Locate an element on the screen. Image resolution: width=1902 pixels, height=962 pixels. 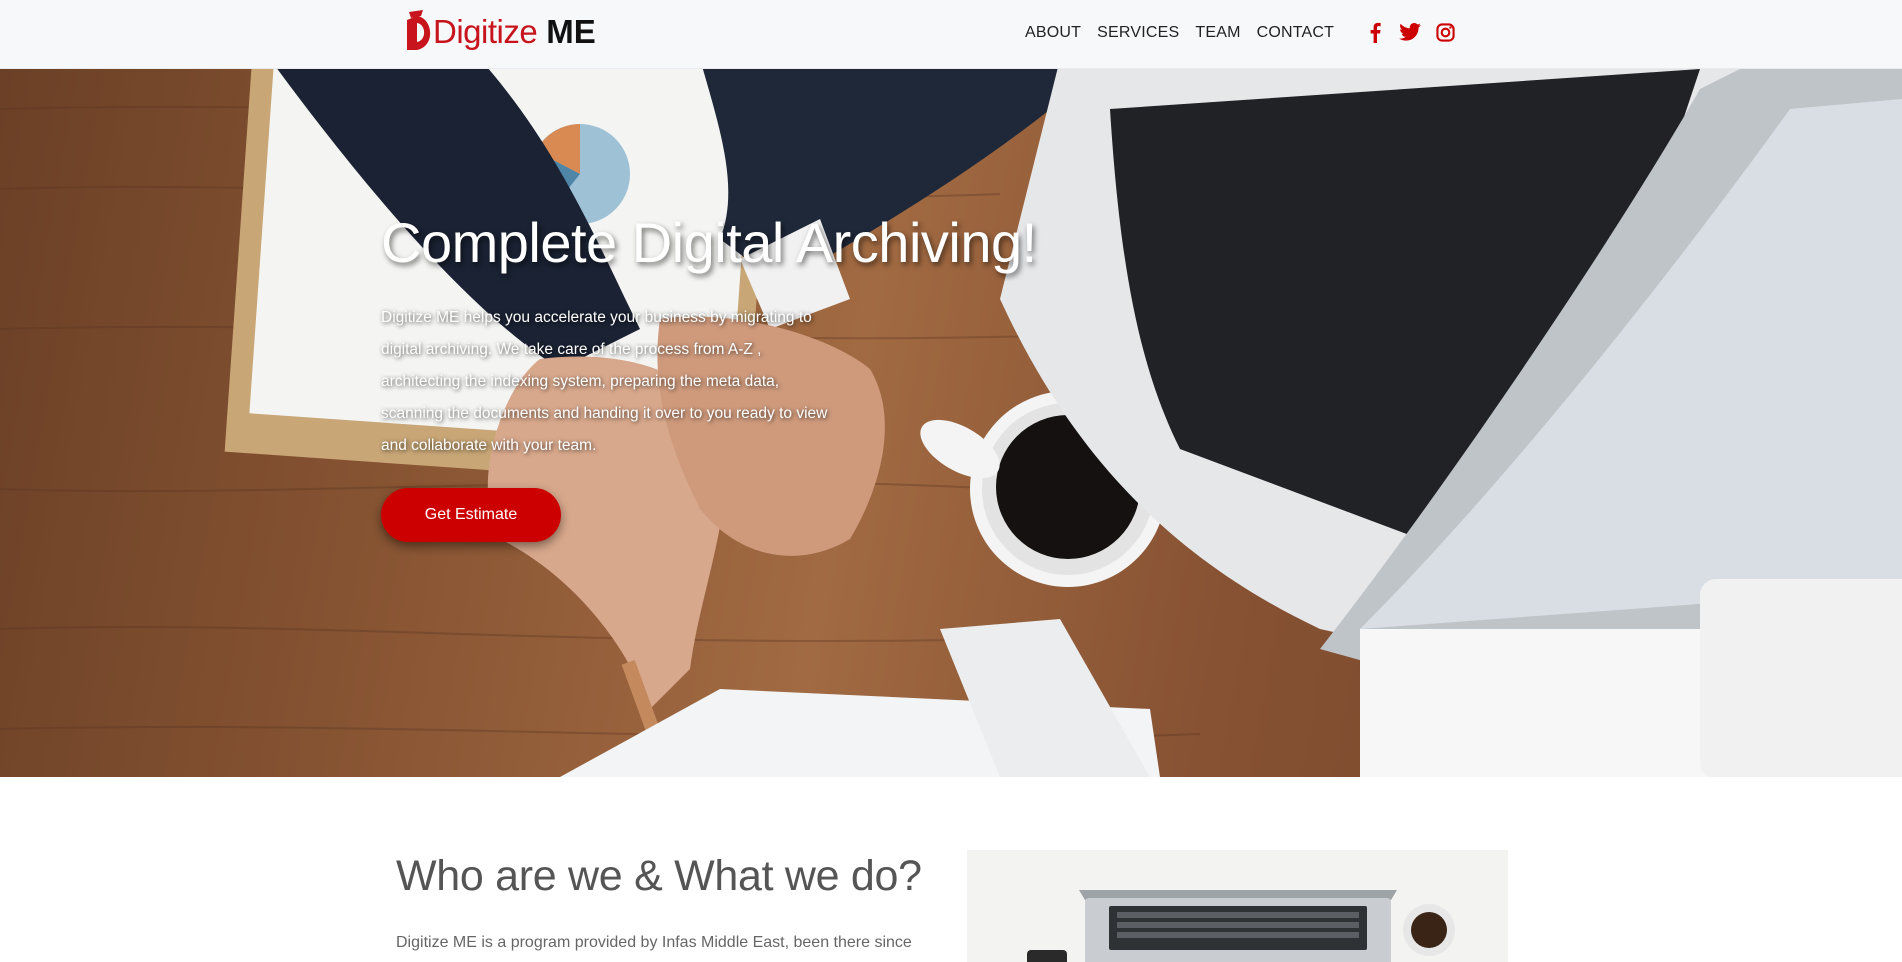
social-links is located at coordinates (1410, 32).